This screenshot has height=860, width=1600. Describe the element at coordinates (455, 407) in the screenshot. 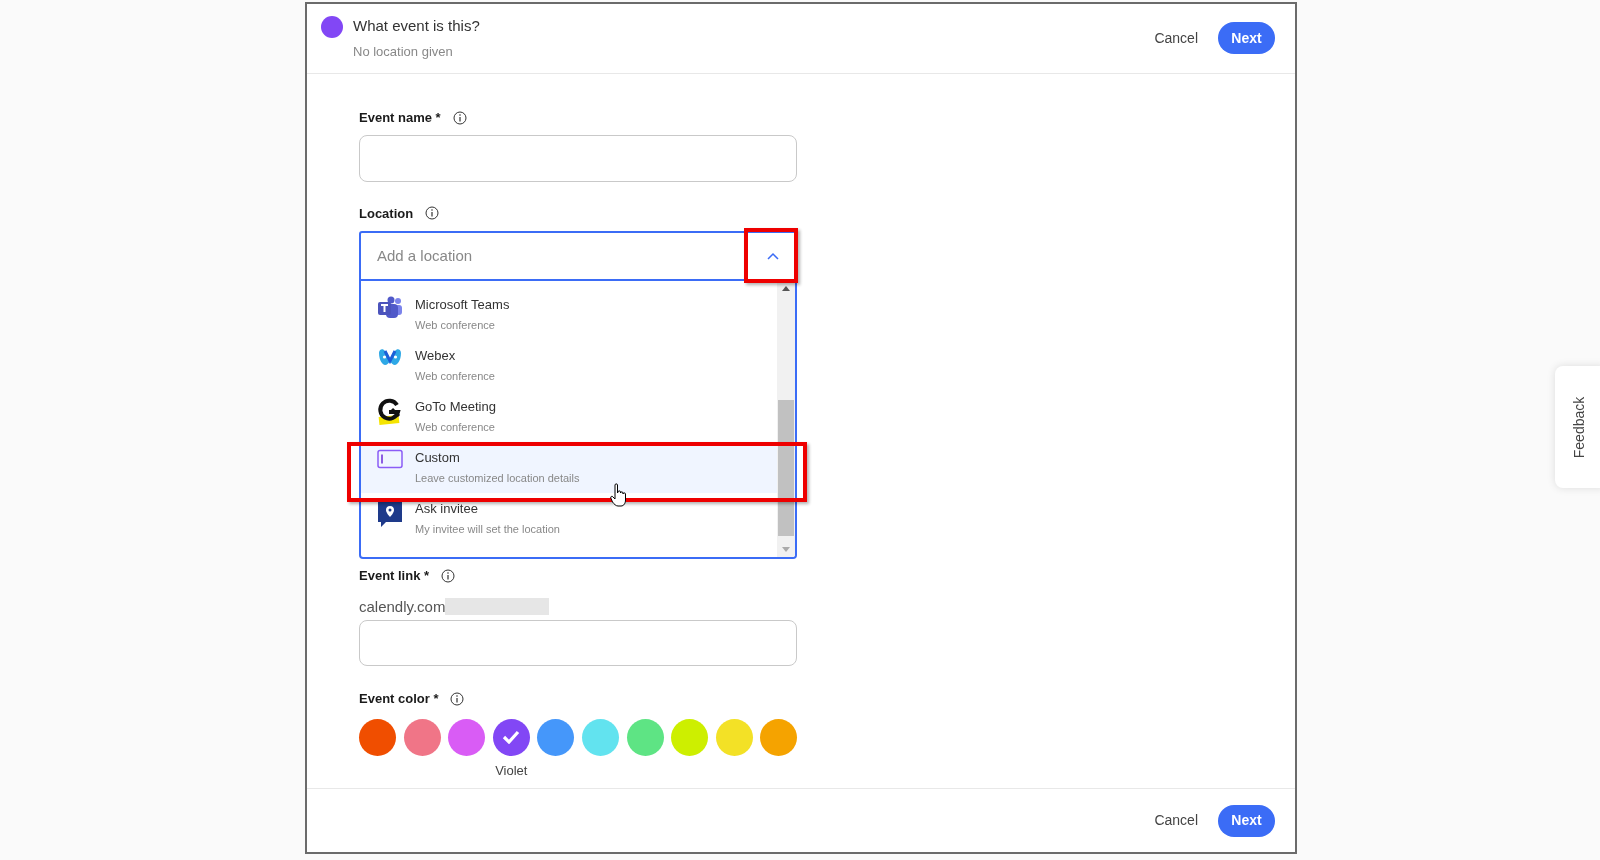

I see `option-title: GoTo Meeting` at that location.